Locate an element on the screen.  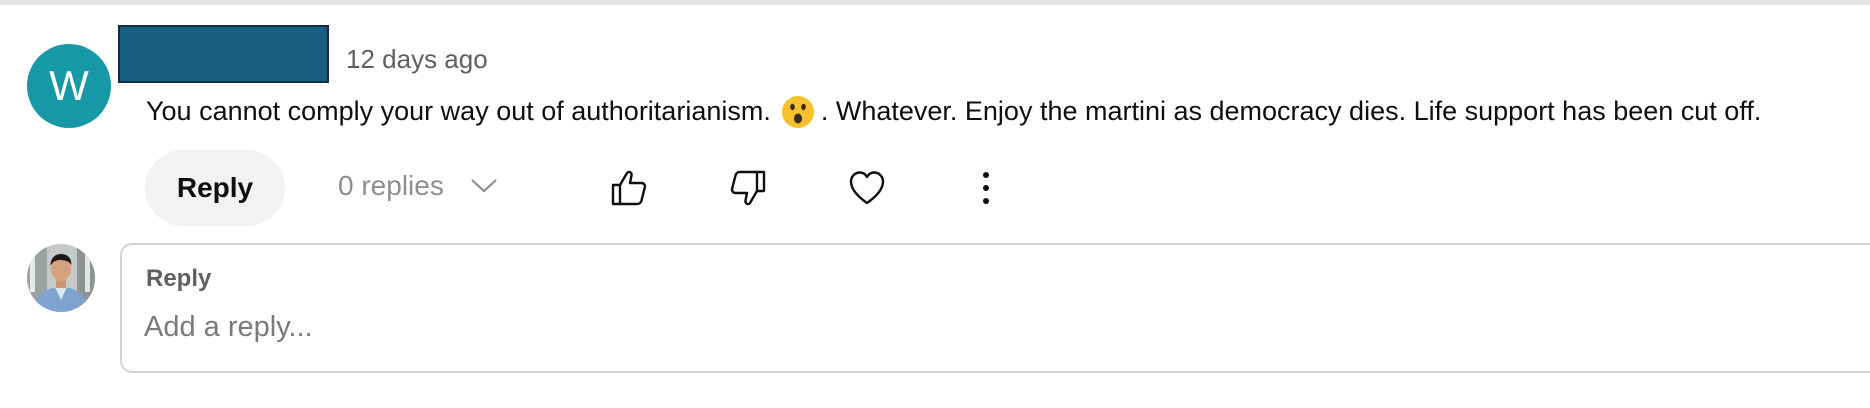
heart-icon is located at coordinates (867, 188).